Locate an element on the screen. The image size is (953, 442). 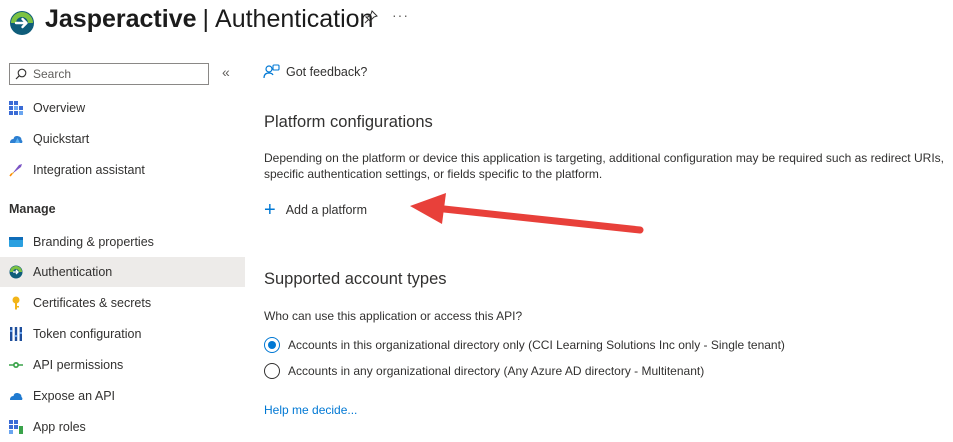
sidebar-item-api-permissions: API permissions is located at coordinates (122, 365).